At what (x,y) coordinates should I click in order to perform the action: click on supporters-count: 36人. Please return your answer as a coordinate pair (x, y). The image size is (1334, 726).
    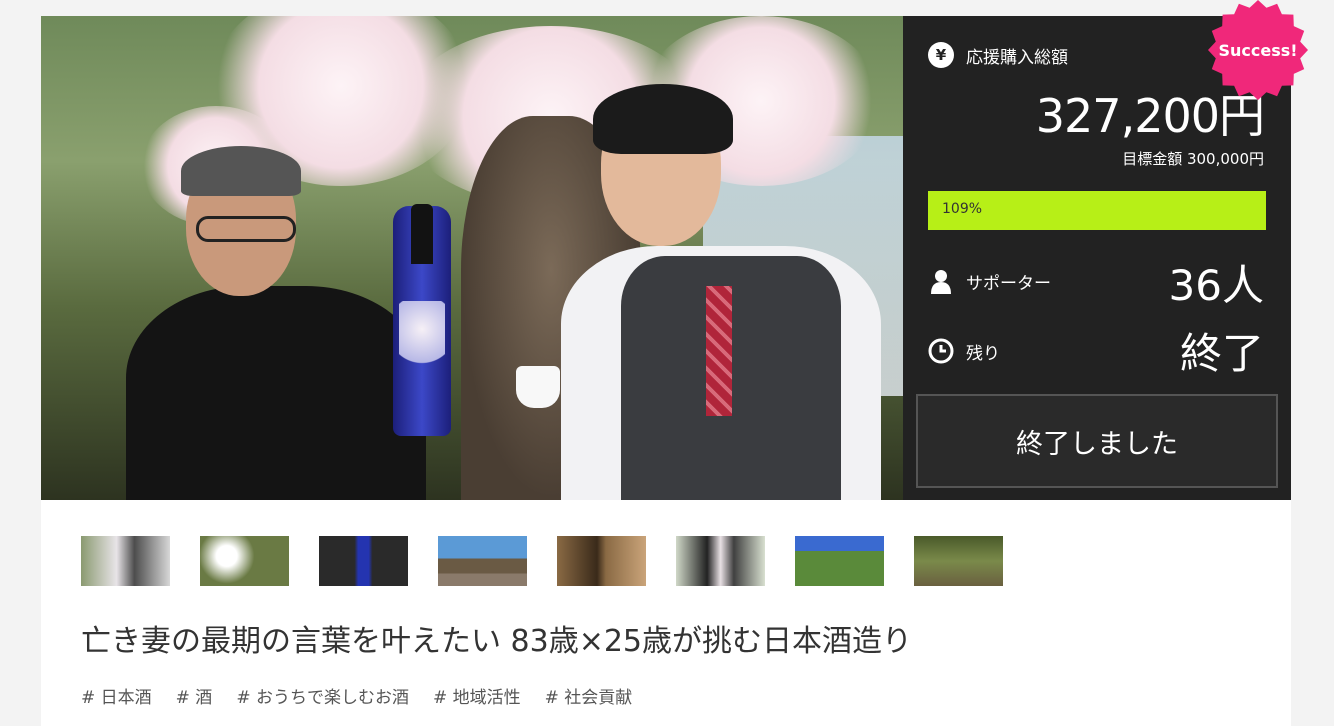
    Looking at the image, I should click on (1216, 285).